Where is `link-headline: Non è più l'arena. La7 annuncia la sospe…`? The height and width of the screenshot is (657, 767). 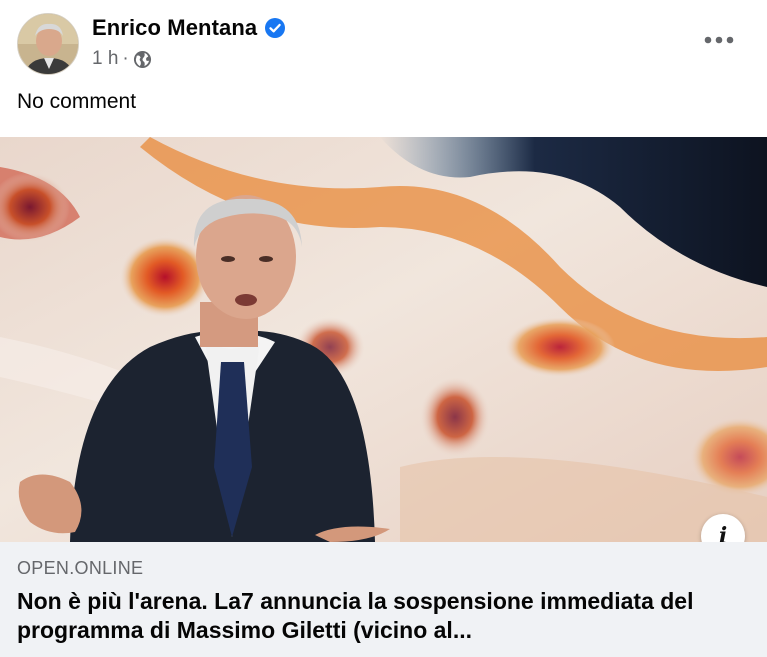
link-headline: Non è più l'arena. La7 annuncia la sospe… is located at coordinates (382, 616).